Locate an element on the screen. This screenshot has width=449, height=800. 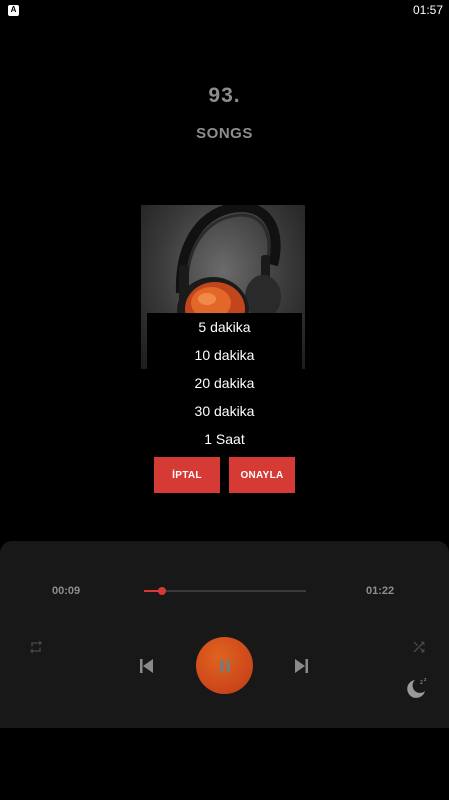
sleep-timer-icon: z z is located at coordinates (417, 687).